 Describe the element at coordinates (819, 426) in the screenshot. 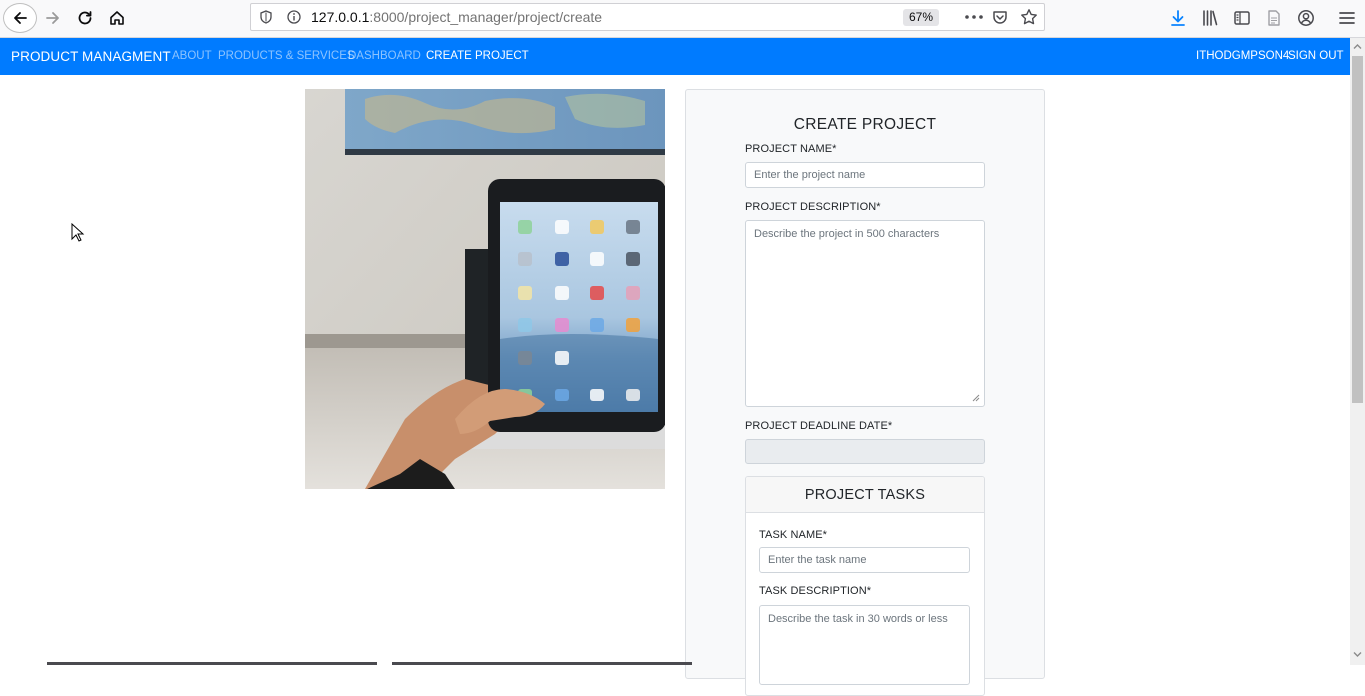

I see `deadline-label: PROJECT DEADLINE DATE*` at that location.